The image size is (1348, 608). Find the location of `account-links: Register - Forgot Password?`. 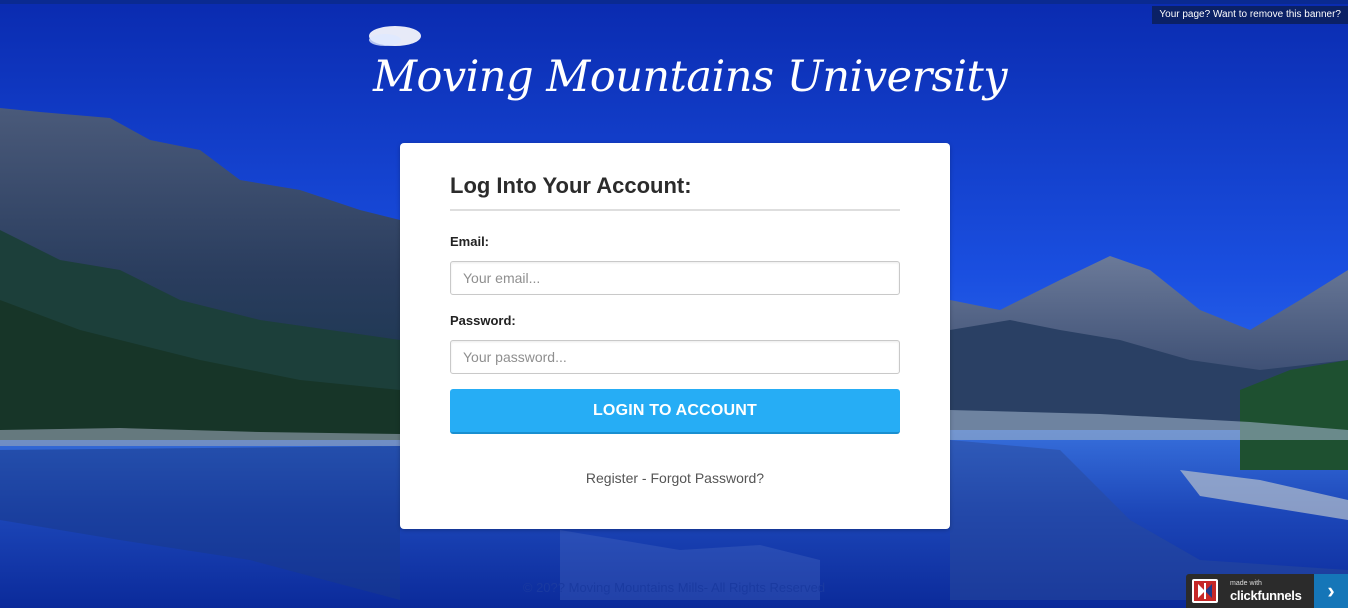

account-links: Register - Forgot Password? is located at coordinates (675, 478).